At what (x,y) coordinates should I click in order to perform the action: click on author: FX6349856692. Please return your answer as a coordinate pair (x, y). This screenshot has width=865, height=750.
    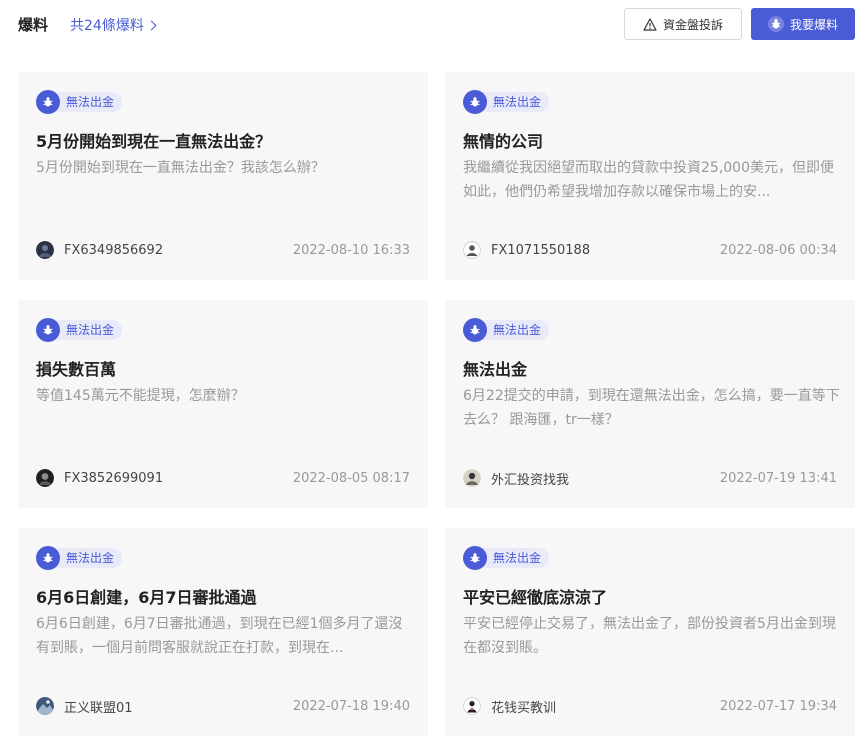
    Looking at the image, I should click on (99, 250).